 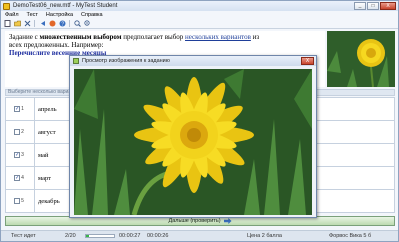 What do you see at coordinates (264, 236) in the screenshot?
I see `status-price: Цена 2 балла` at bounding box center [264, 236].